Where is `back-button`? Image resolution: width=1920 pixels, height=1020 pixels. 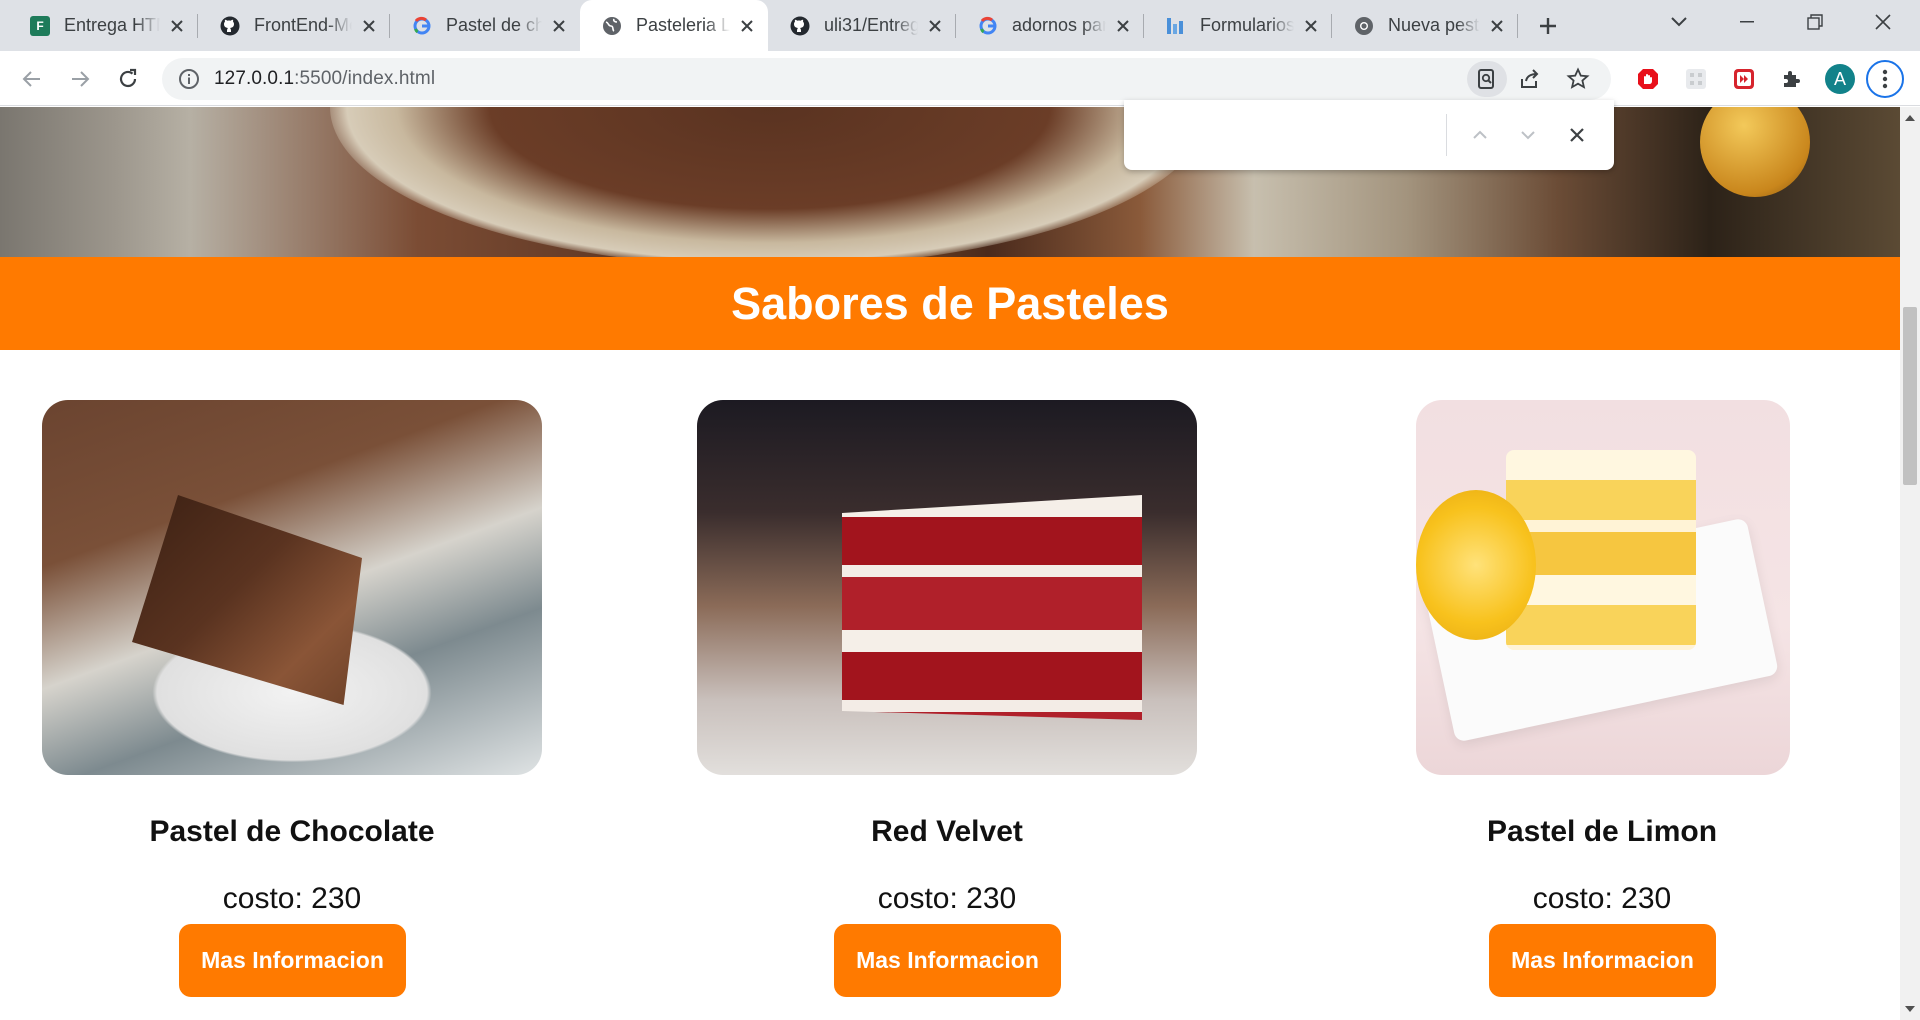 back-button is located at coordinates (32, 79).